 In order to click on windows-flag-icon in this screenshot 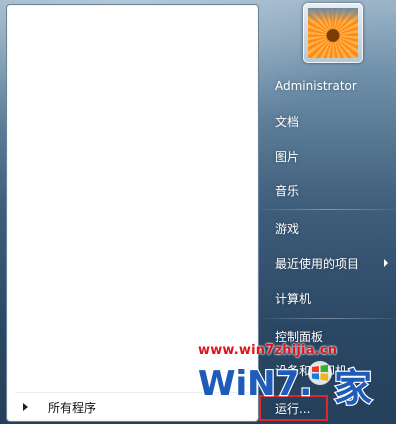, I will do `click(320, 373)`.